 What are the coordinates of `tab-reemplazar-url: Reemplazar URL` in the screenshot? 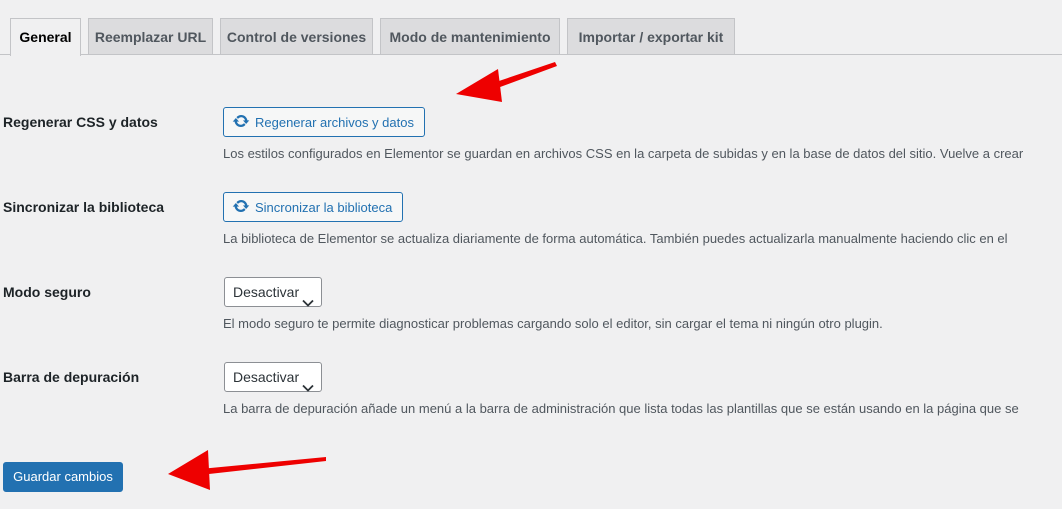 It's located at (150, 36).